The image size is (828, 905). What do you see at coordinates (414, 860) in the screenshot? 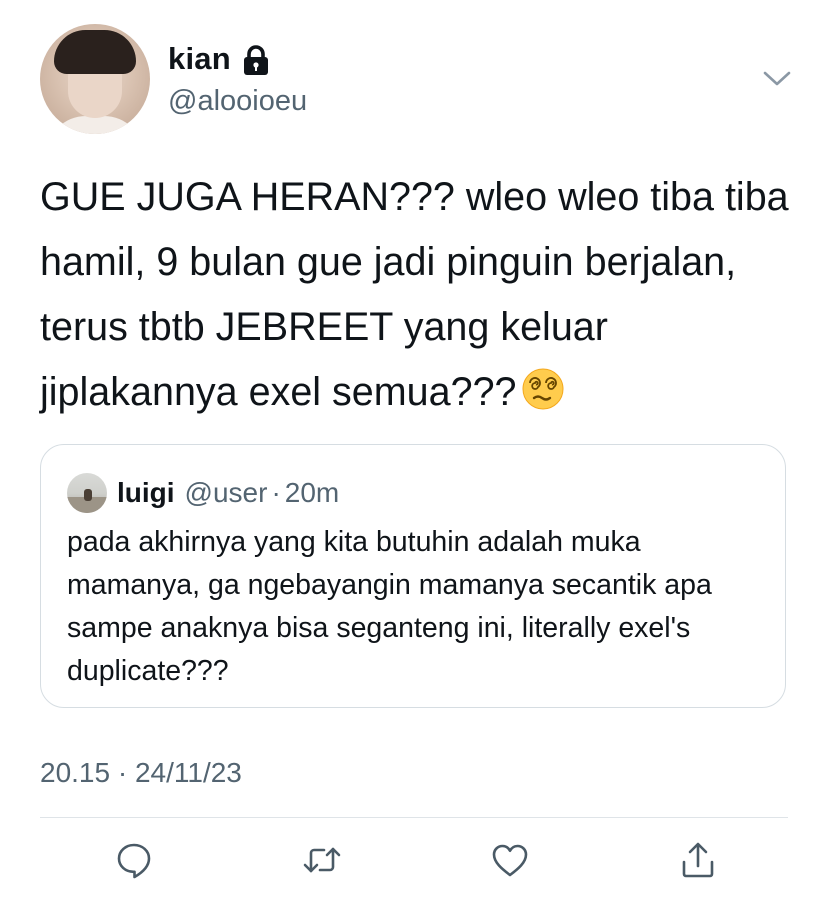
I see `tweet-action-bar` at bounding box center [414, 860].